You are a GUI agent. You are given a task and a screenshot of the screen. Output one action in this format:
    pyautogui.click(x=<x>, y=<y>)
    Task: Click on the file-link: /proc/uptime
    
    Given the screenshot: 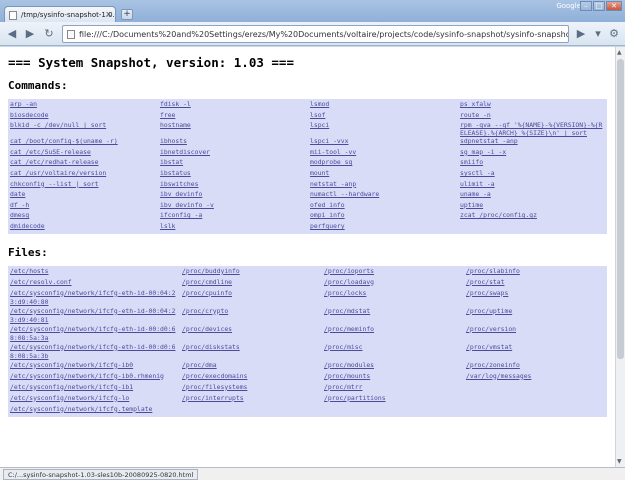 What is the action you would take?
    pyautogui.click(x=535, y=311)
    